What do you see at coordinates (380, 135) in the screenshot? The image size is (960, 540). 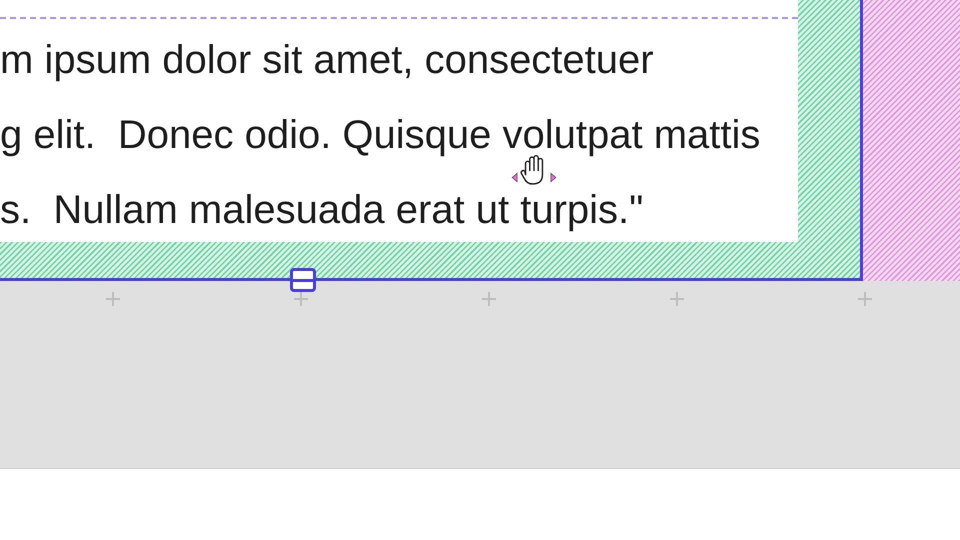 I see `text-line: g elit. Donec odio. Quisque volutpat mattis` at bounding box center [380, 135].